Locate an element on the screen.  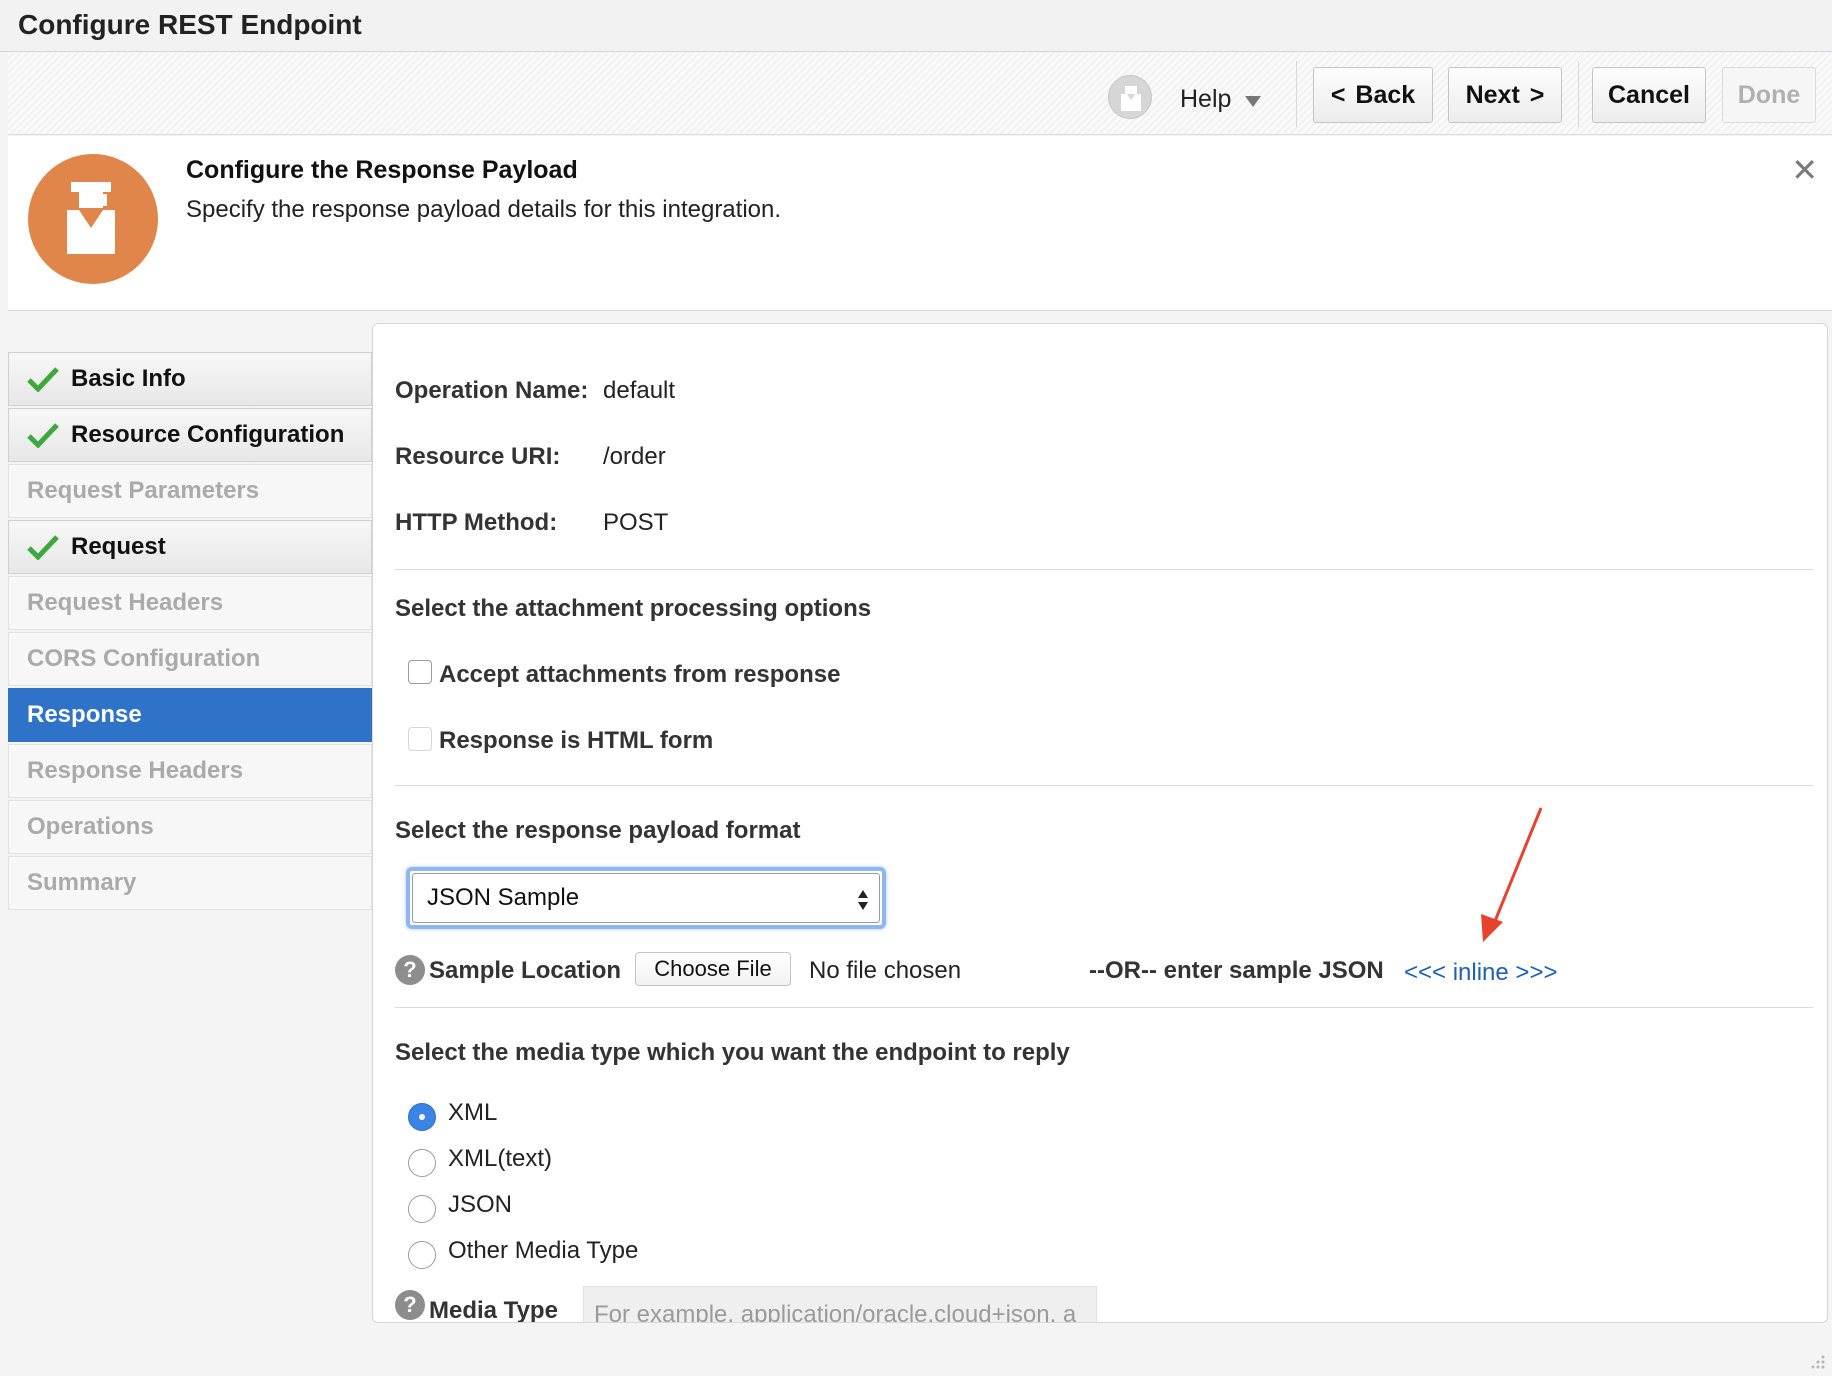
nav-item-label: Response is located at coordinates (84, 714).